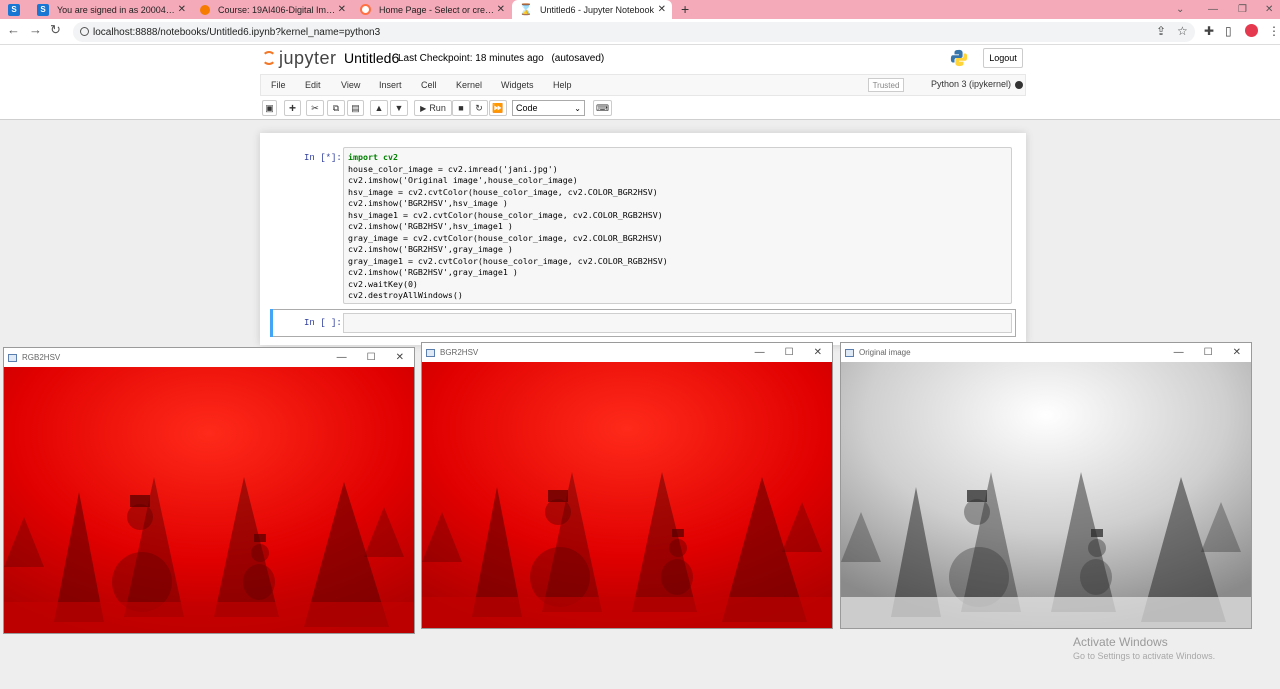 The height and width of the screenshot is (689, 1280). What do you see at coordinates (350, 85) in the screenshot?
I see `menu-view: View` at bounding box center [350, 85].